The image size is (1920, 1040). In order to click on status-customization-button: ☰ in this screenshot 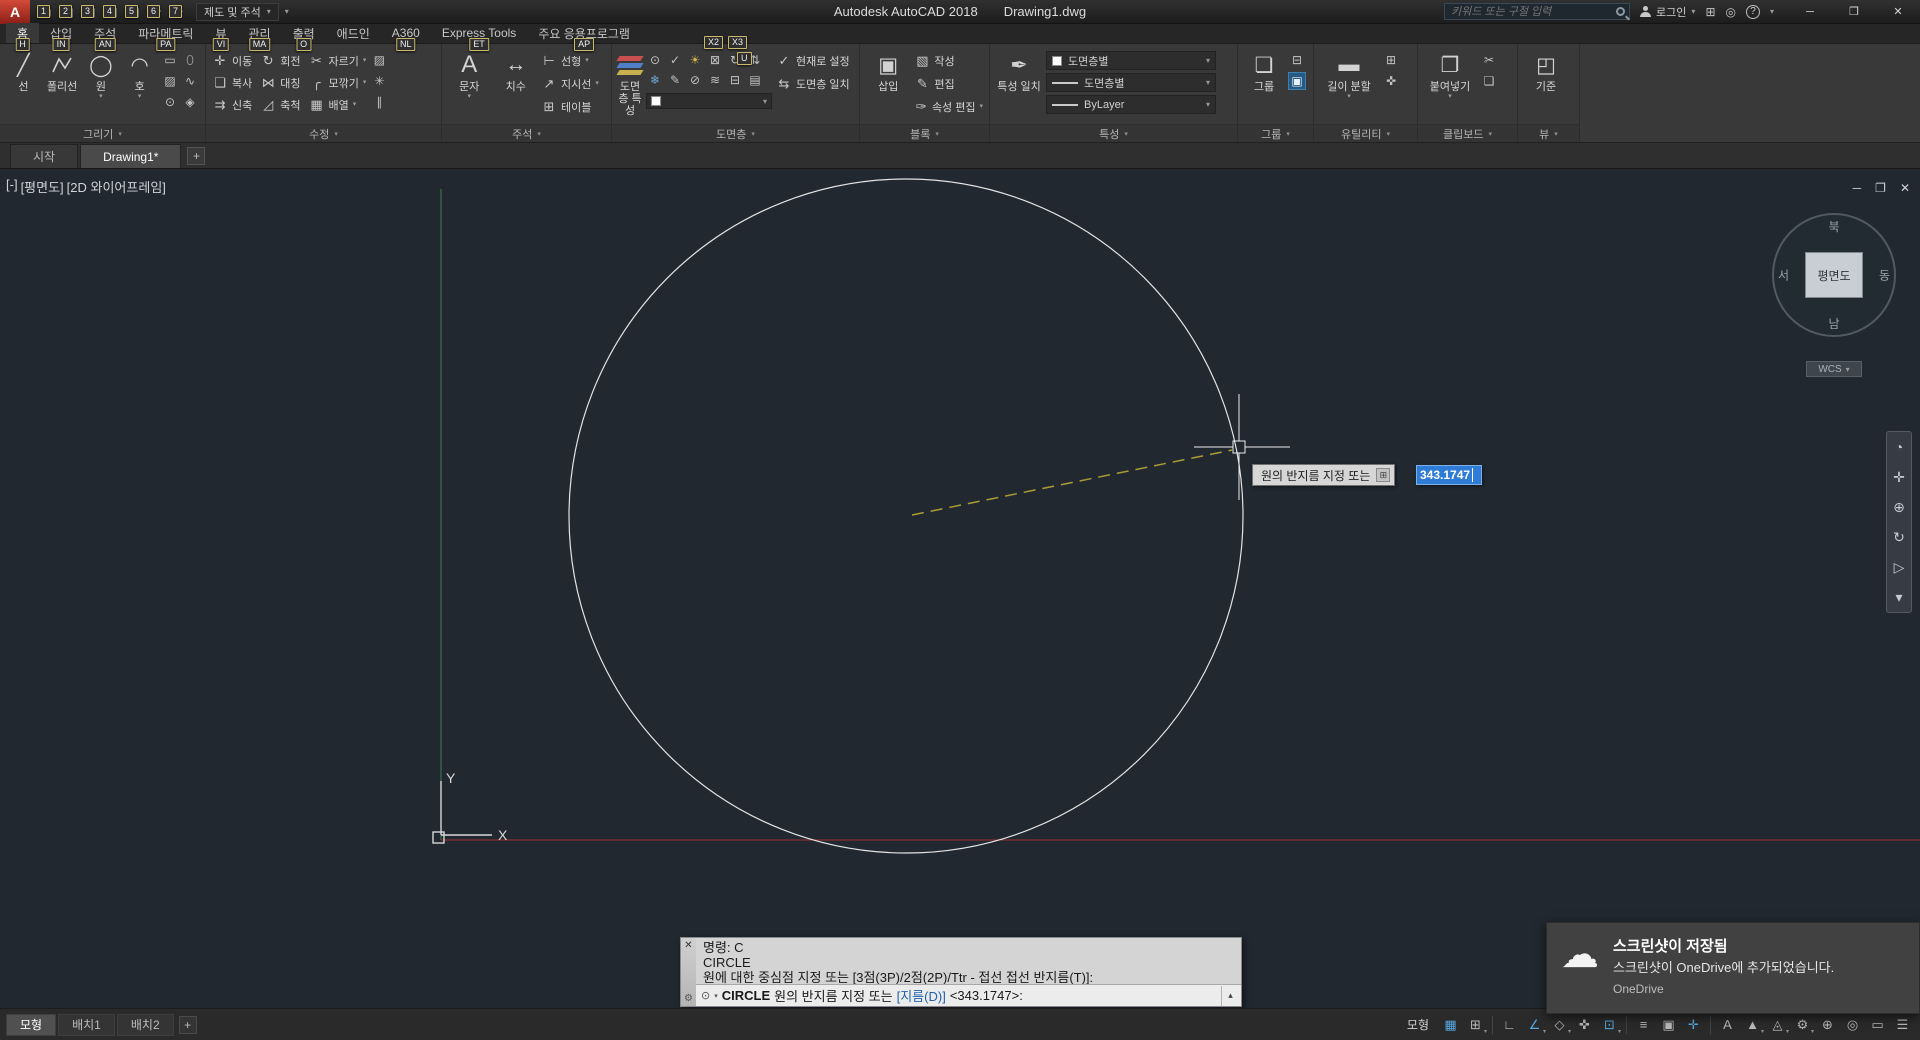, I will do `click(1902, 1025)`.